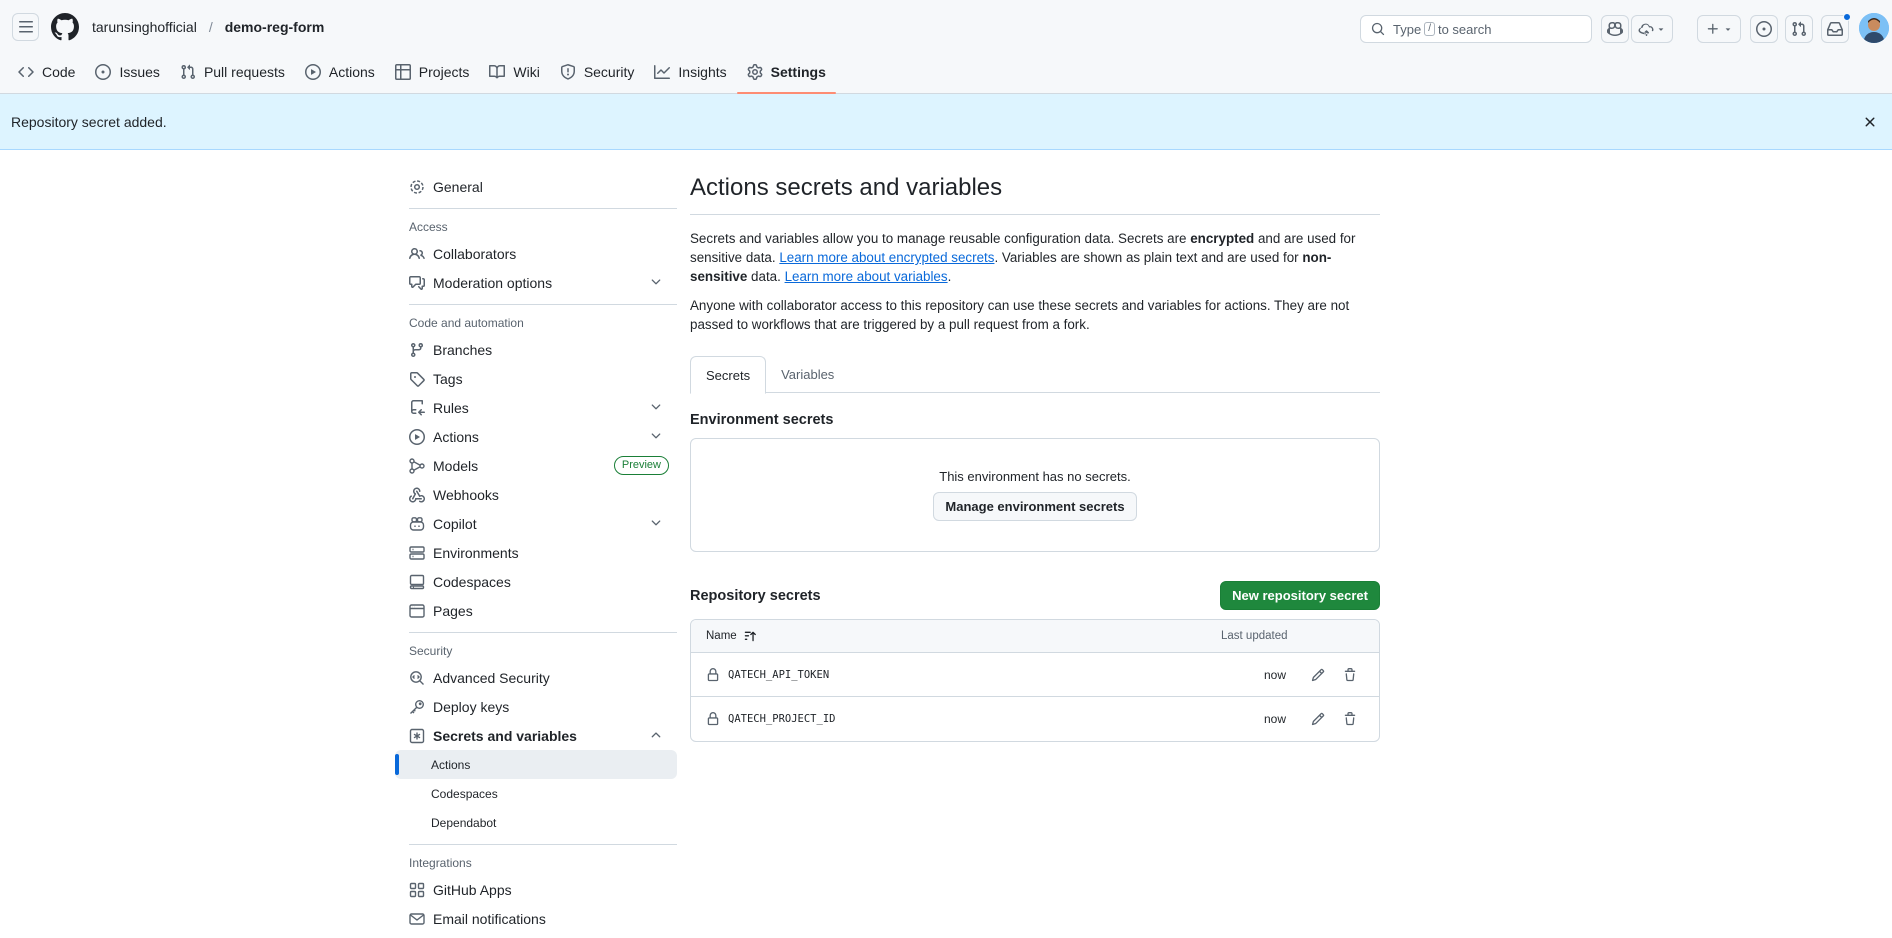 This screenshot has height=938, width=1892. What do you see at coordinates (1429, 29) in the screenshot?
I see `search-shortcut-key: /` at bounding box center [1429, 29].